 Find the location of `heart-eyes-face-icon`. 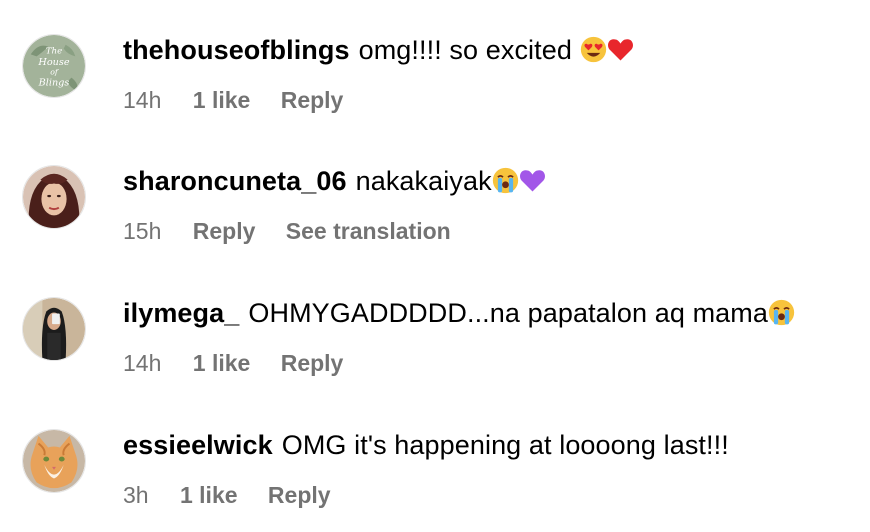

heart-eyes-face-icon is located at coordinates (593, 49).